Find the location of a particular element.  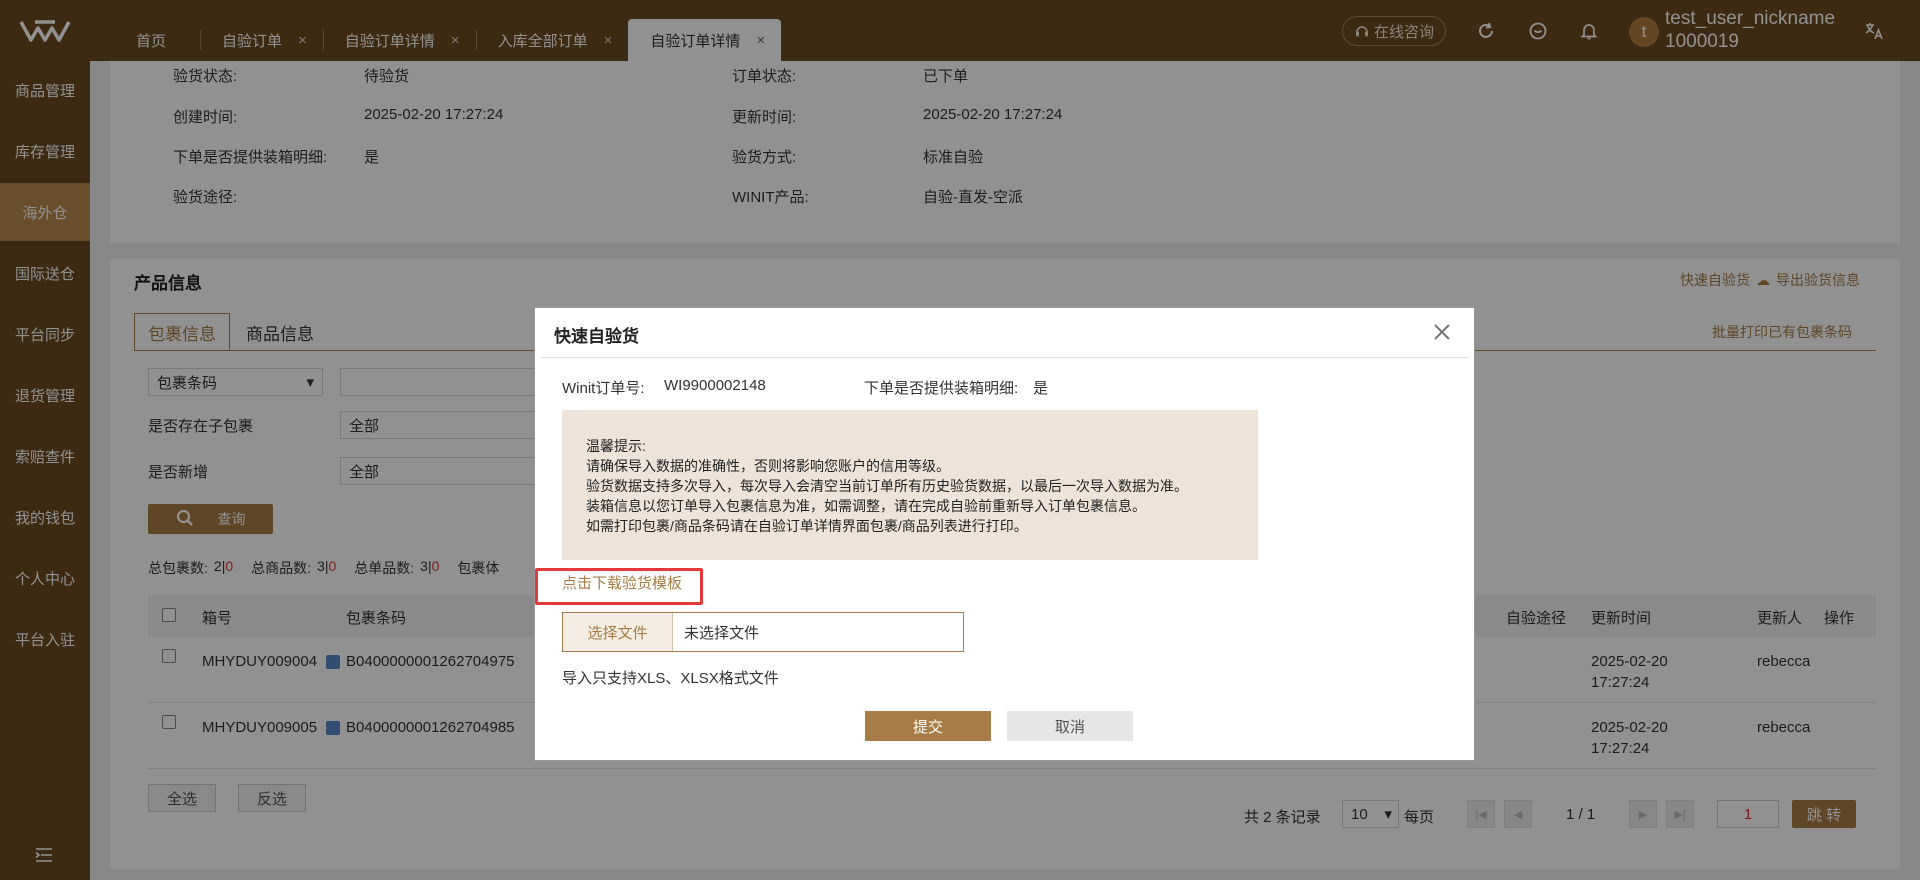

selected-file-name: 未选择文件 is located at coordinates (722, 633).